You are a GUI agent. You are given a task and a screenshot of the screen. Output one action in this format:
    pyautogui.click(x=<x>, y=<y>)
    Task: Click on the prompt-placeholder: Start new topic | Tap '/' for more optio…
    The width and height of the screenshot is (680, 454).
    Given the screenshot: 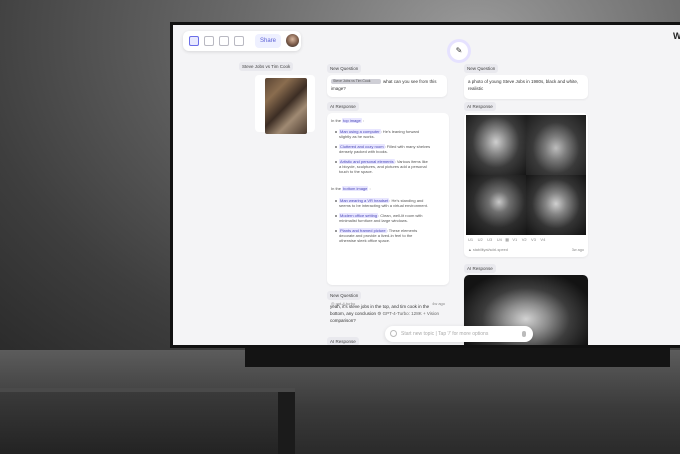 What is the action you would take?
    pyautogui.click(x=445, y=334)
    